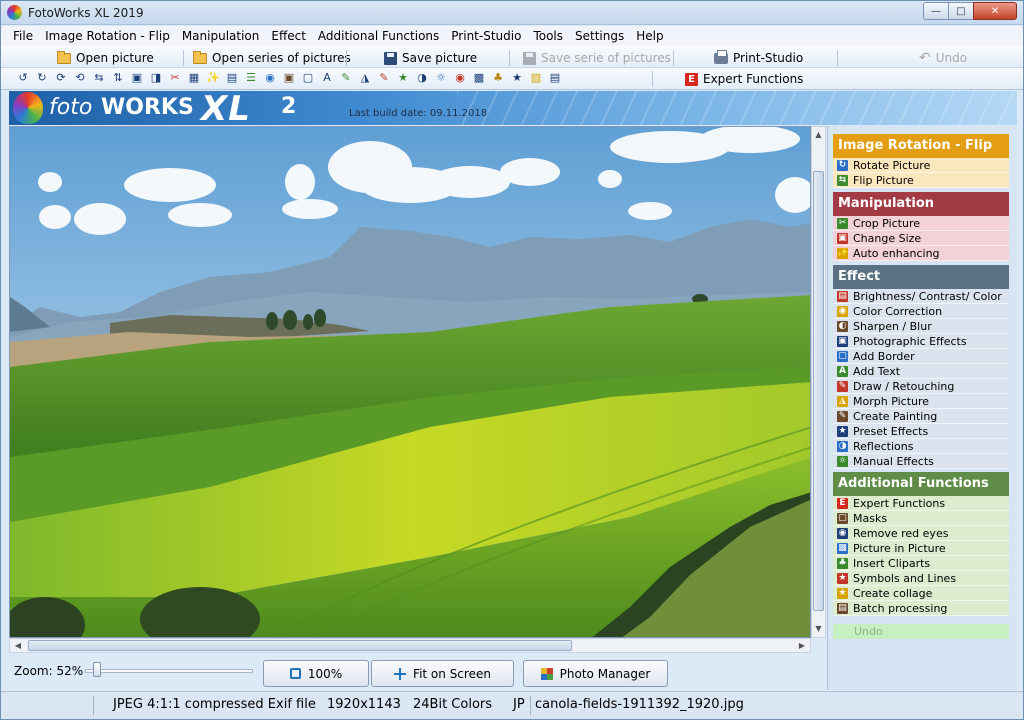 The width and height of the screenshot is (1024, 720). What do you see at coordinates (818, 135) in the screenshot?
I see `scroll-up-icon: ▲` at bounding box center [818, 135].